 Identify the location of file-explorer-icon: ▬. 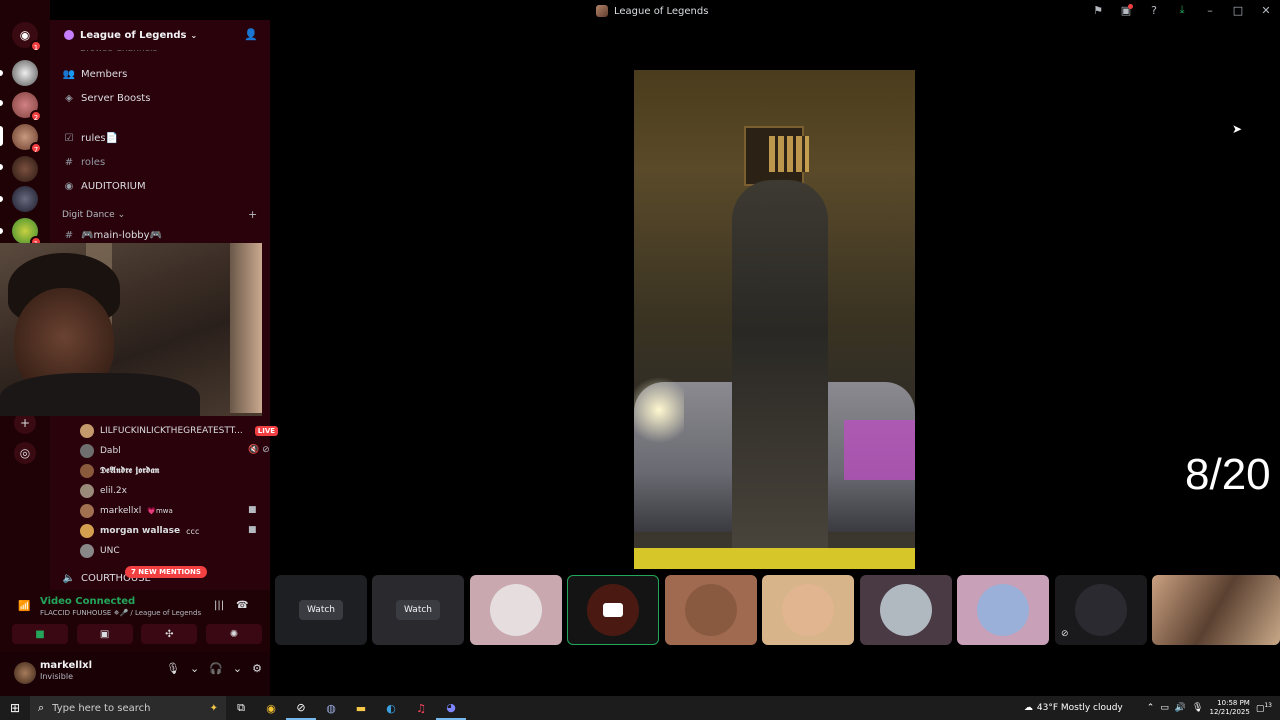
(361, 708).